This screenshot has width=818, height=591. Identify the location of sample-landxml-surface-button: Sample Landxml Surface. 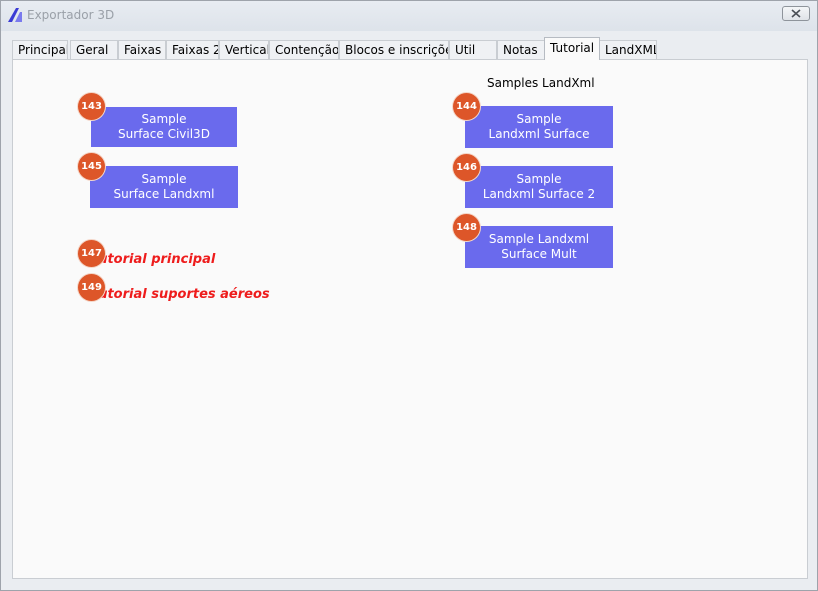
(539, 127).